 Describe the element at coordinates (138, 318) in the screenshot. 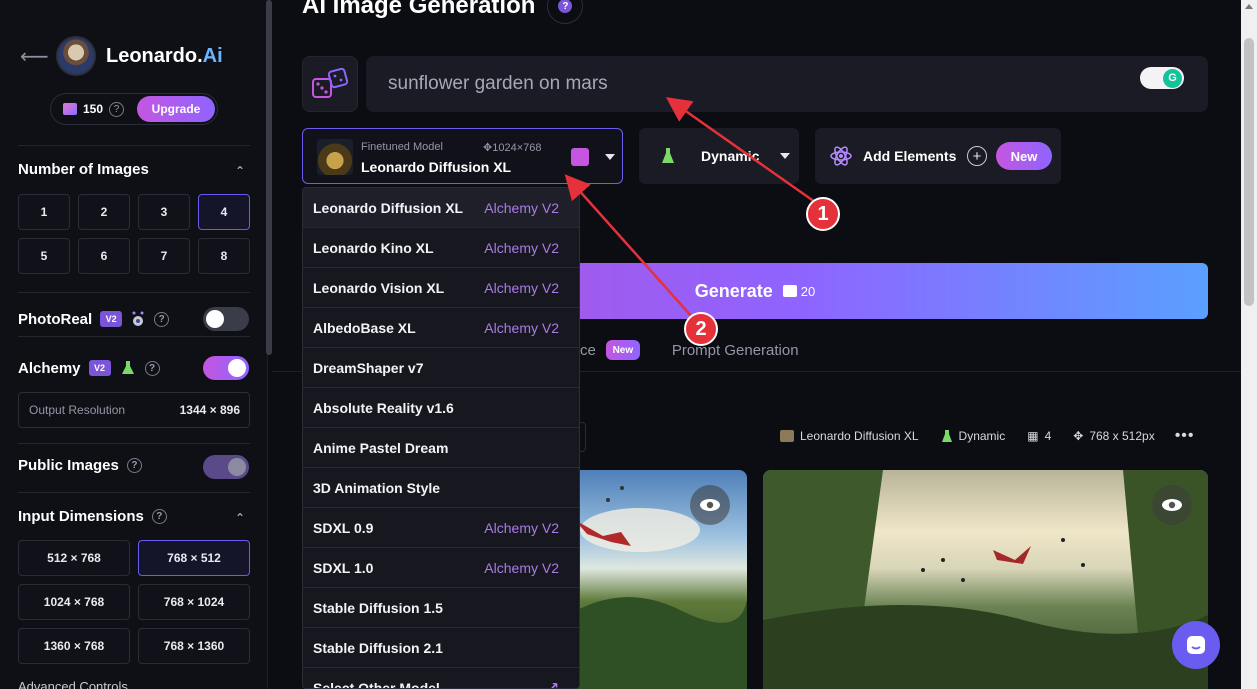

I see `camera-sparkle-icon` at that location.